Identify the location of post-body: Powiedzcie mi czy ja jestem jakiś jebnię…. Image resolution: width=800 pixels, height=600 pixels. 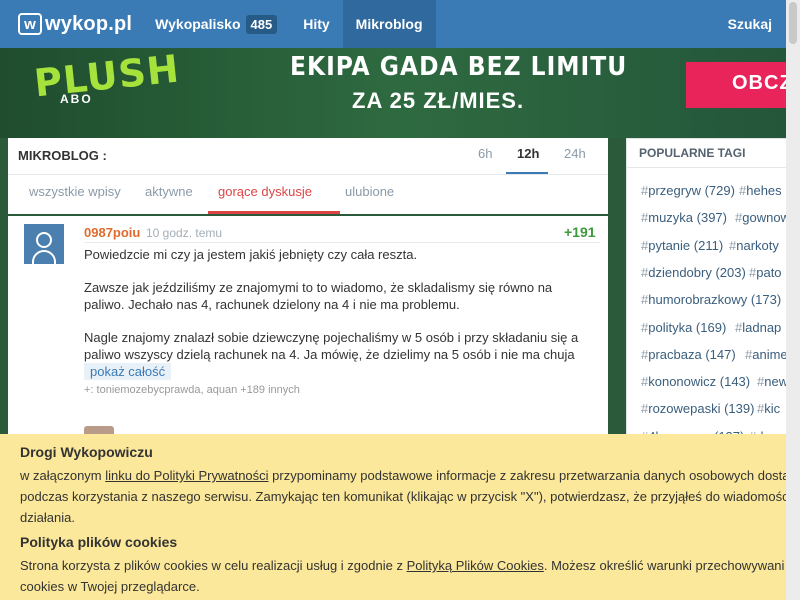
(334, 304).